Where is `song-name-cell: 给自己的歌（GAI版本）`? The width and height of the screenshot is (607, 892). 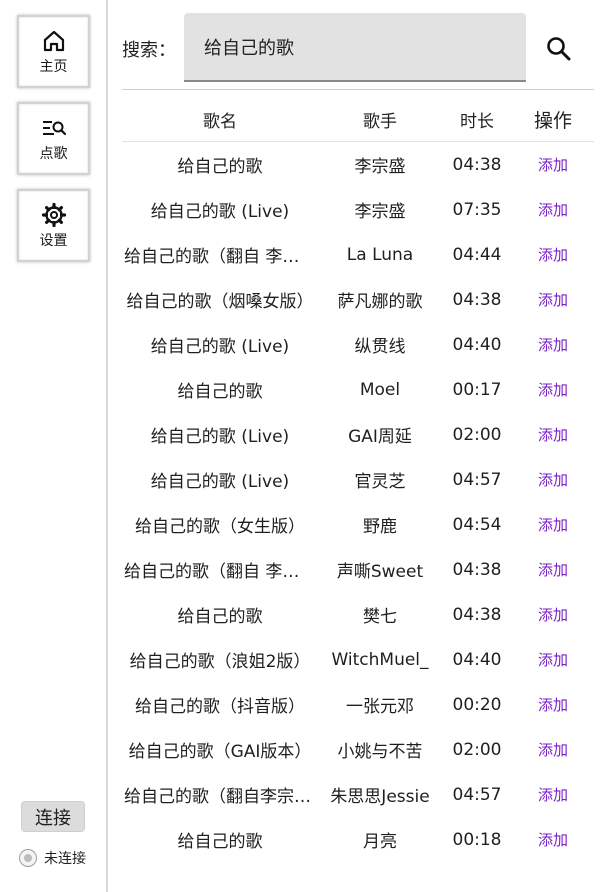 song-name-cell: 给自己的歌（GAI版本） is located at coordinates (220, 752).